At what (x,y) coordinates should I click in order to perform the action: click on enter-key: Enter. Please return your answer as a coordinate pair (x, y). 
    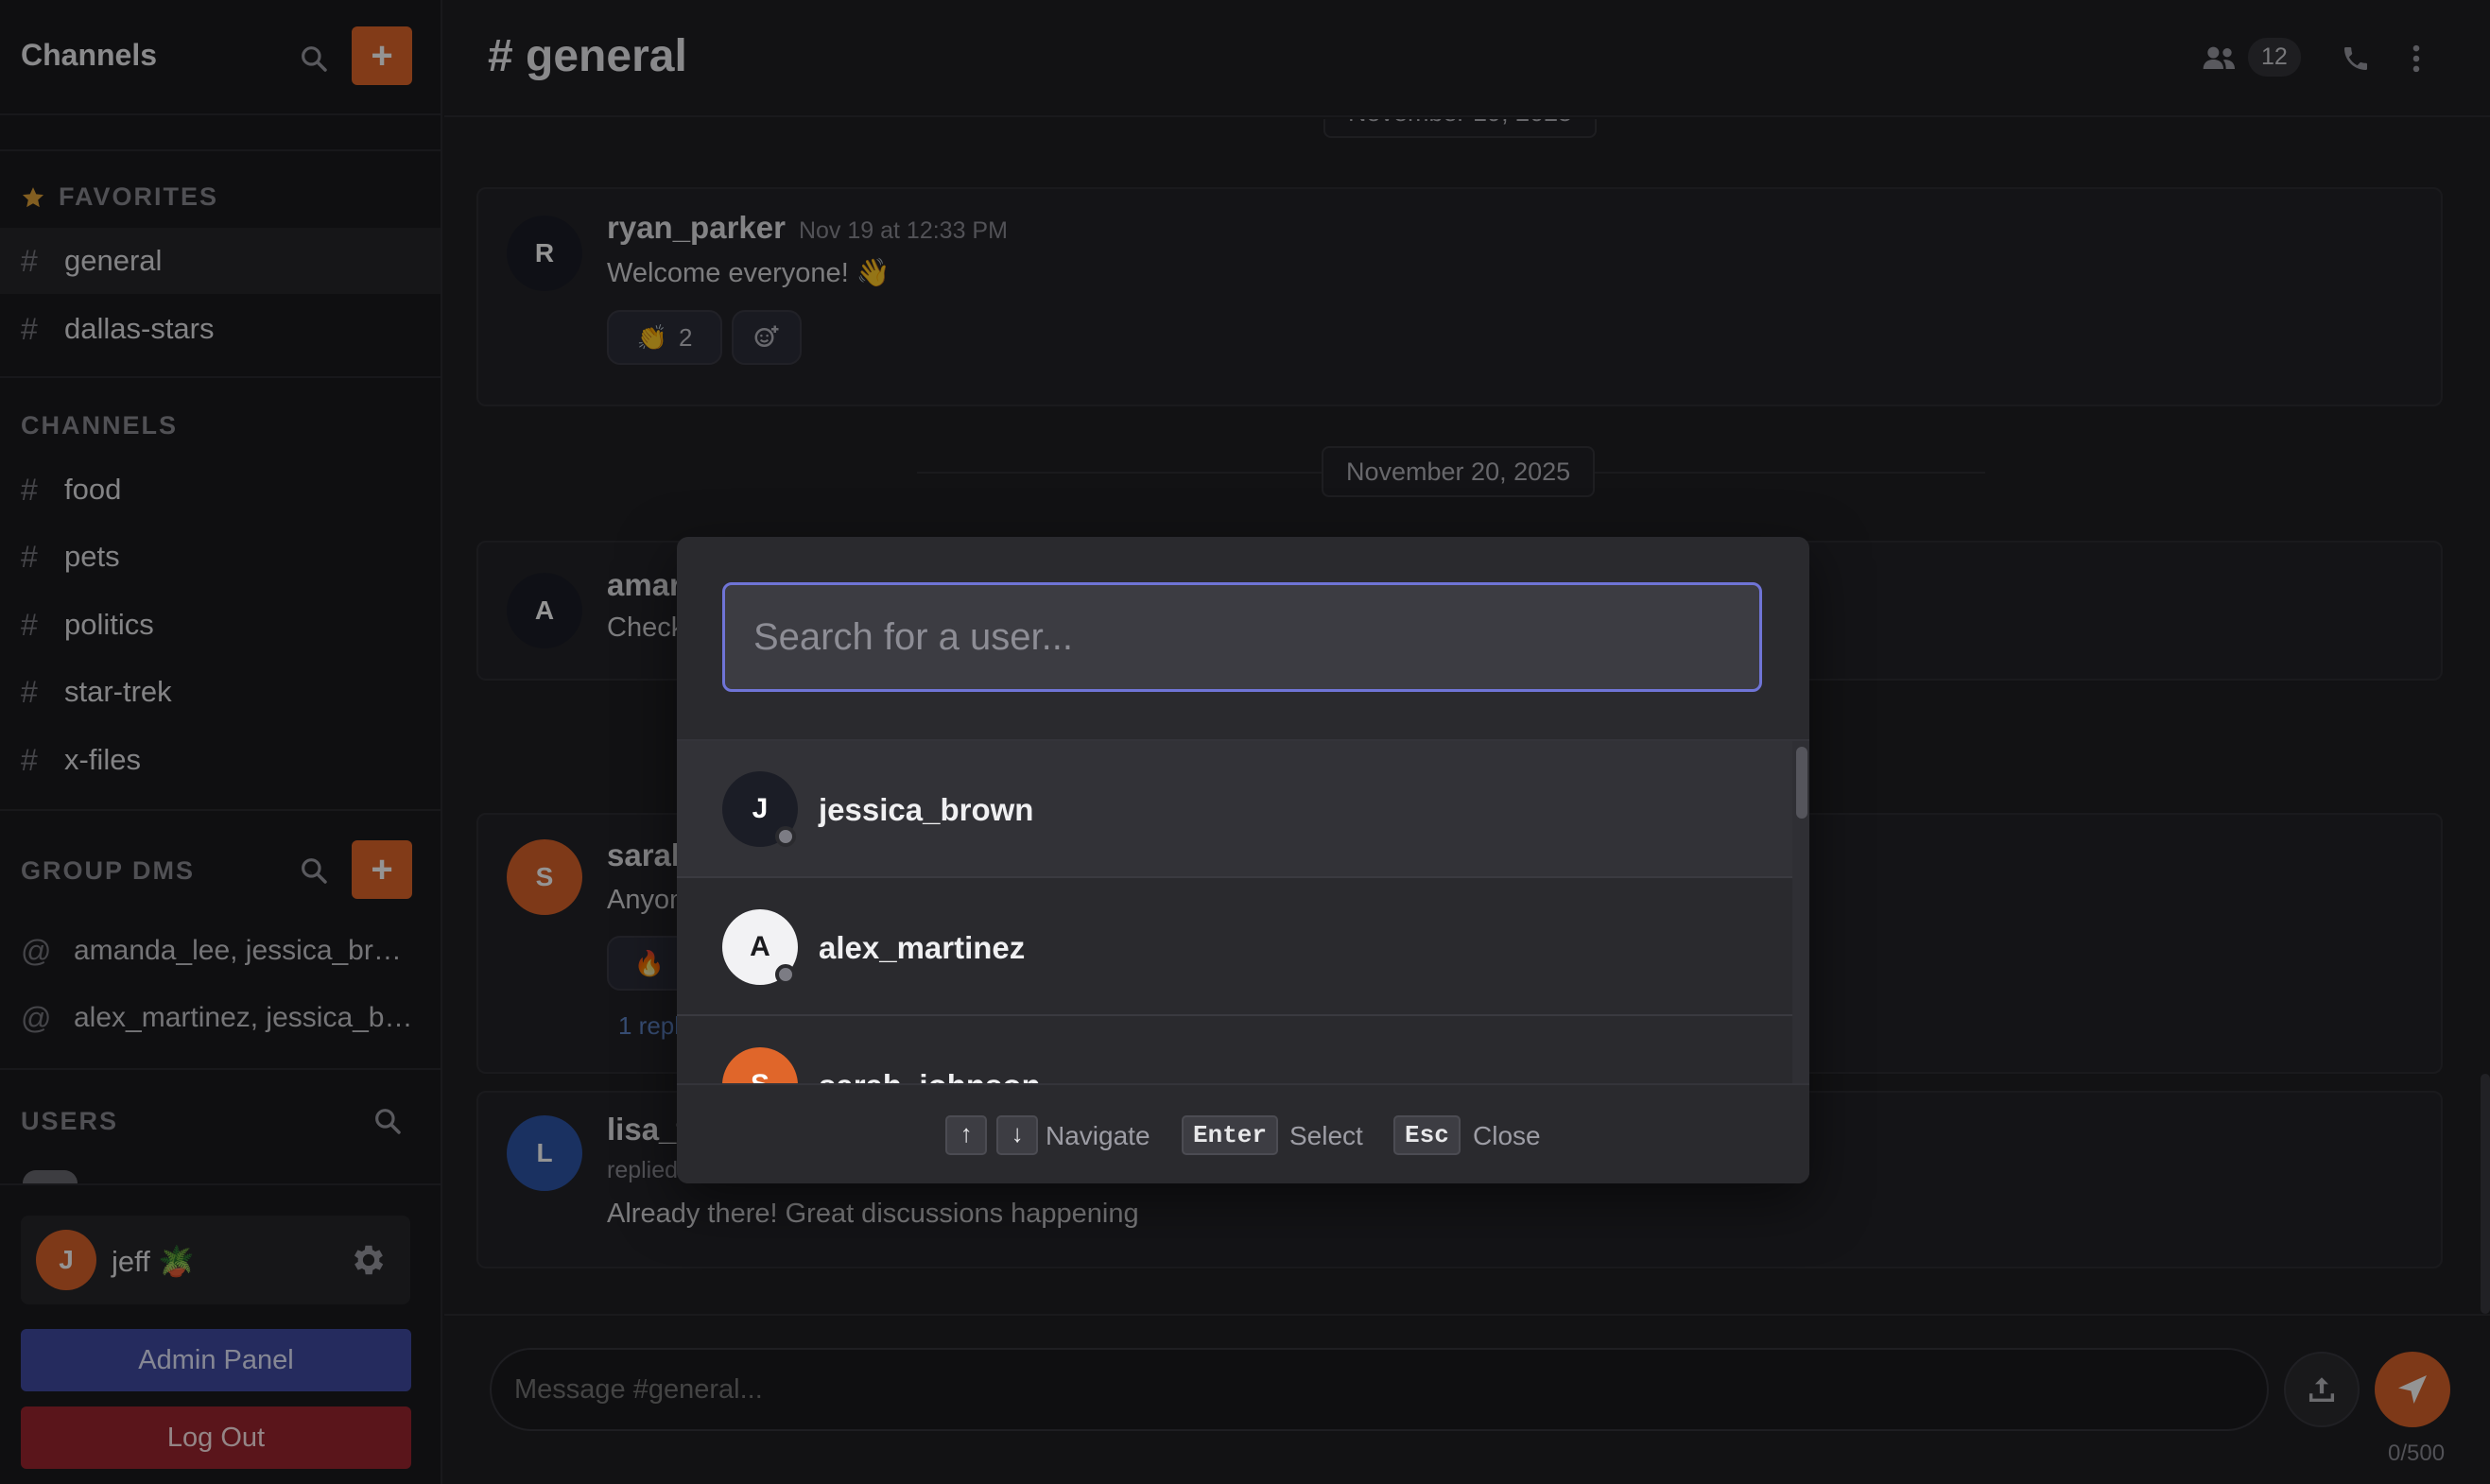
    Looking at the image, I should click on (1231, 1135).